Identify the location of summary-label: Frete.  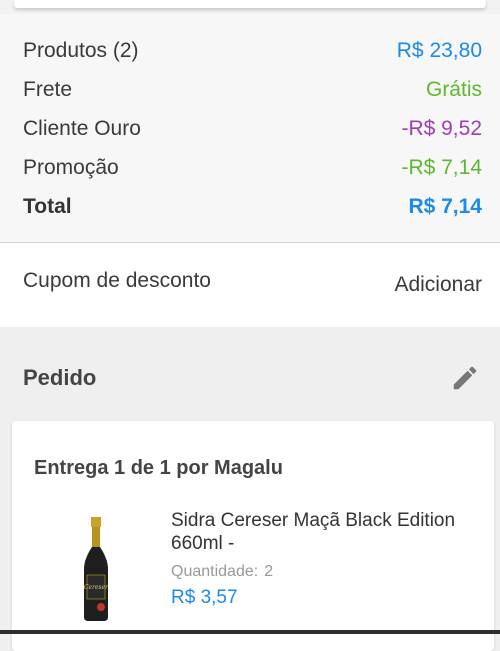
(48, 89).